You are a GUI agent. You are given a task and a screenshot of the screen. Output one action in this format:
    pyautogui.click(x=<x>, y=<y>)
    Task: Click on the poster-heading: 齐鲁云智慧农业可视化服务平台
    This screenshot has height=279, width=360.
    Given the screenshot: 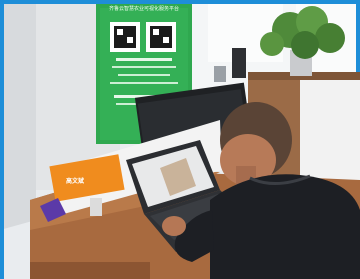 What is the action you would take?
    pyautogui.click(x=143, y=9)
    